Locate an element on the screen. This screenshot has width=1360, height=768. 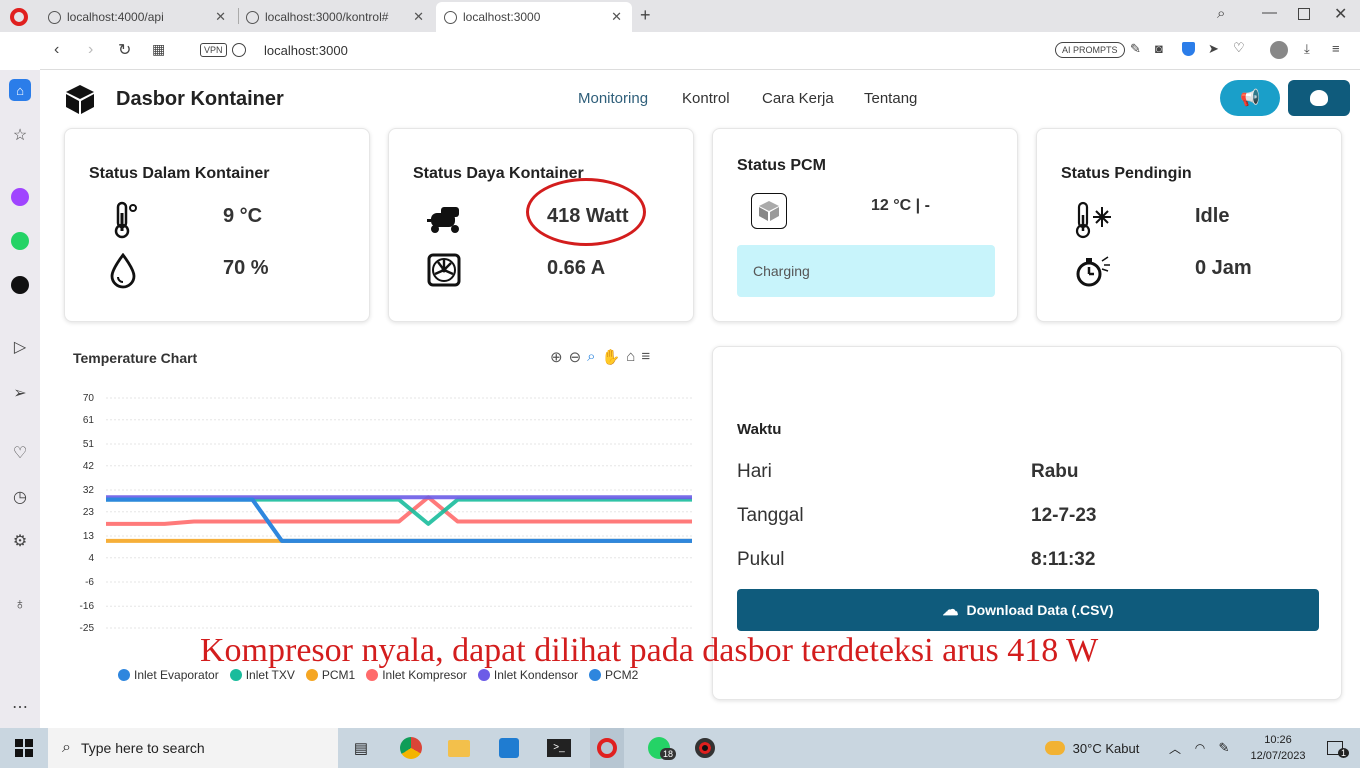
nav-tentang: Tentang is located at coordinates (890, 98).